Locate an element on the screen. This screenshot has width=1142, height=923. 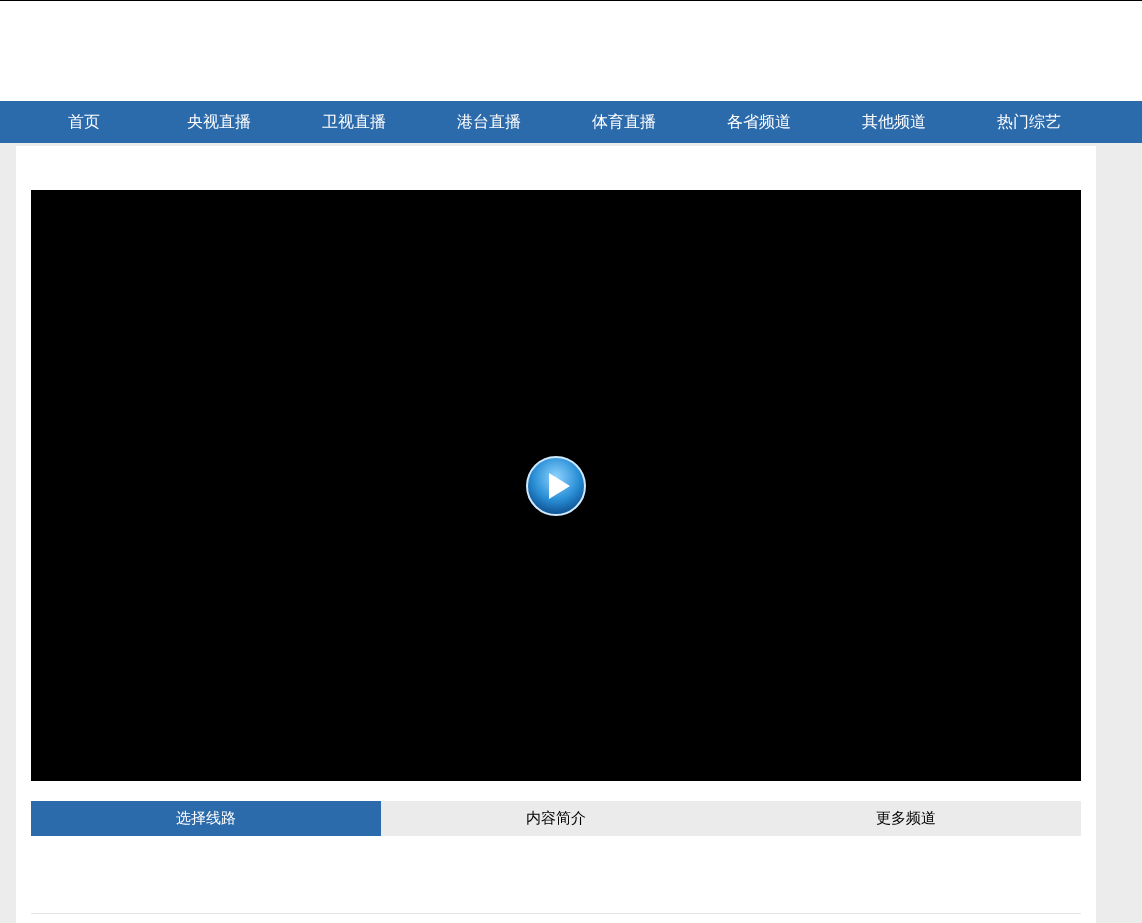
nav-link: 体育直播 is located at coordinates (623, 122).